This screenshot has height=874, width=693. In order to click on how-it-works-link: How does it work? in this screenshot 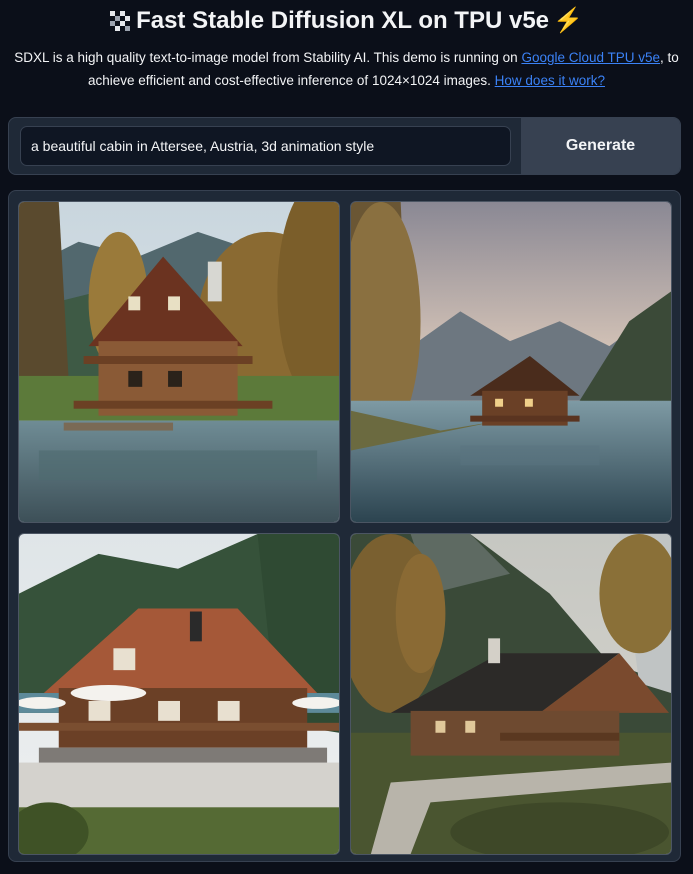, I will do `click(550, 80)`.